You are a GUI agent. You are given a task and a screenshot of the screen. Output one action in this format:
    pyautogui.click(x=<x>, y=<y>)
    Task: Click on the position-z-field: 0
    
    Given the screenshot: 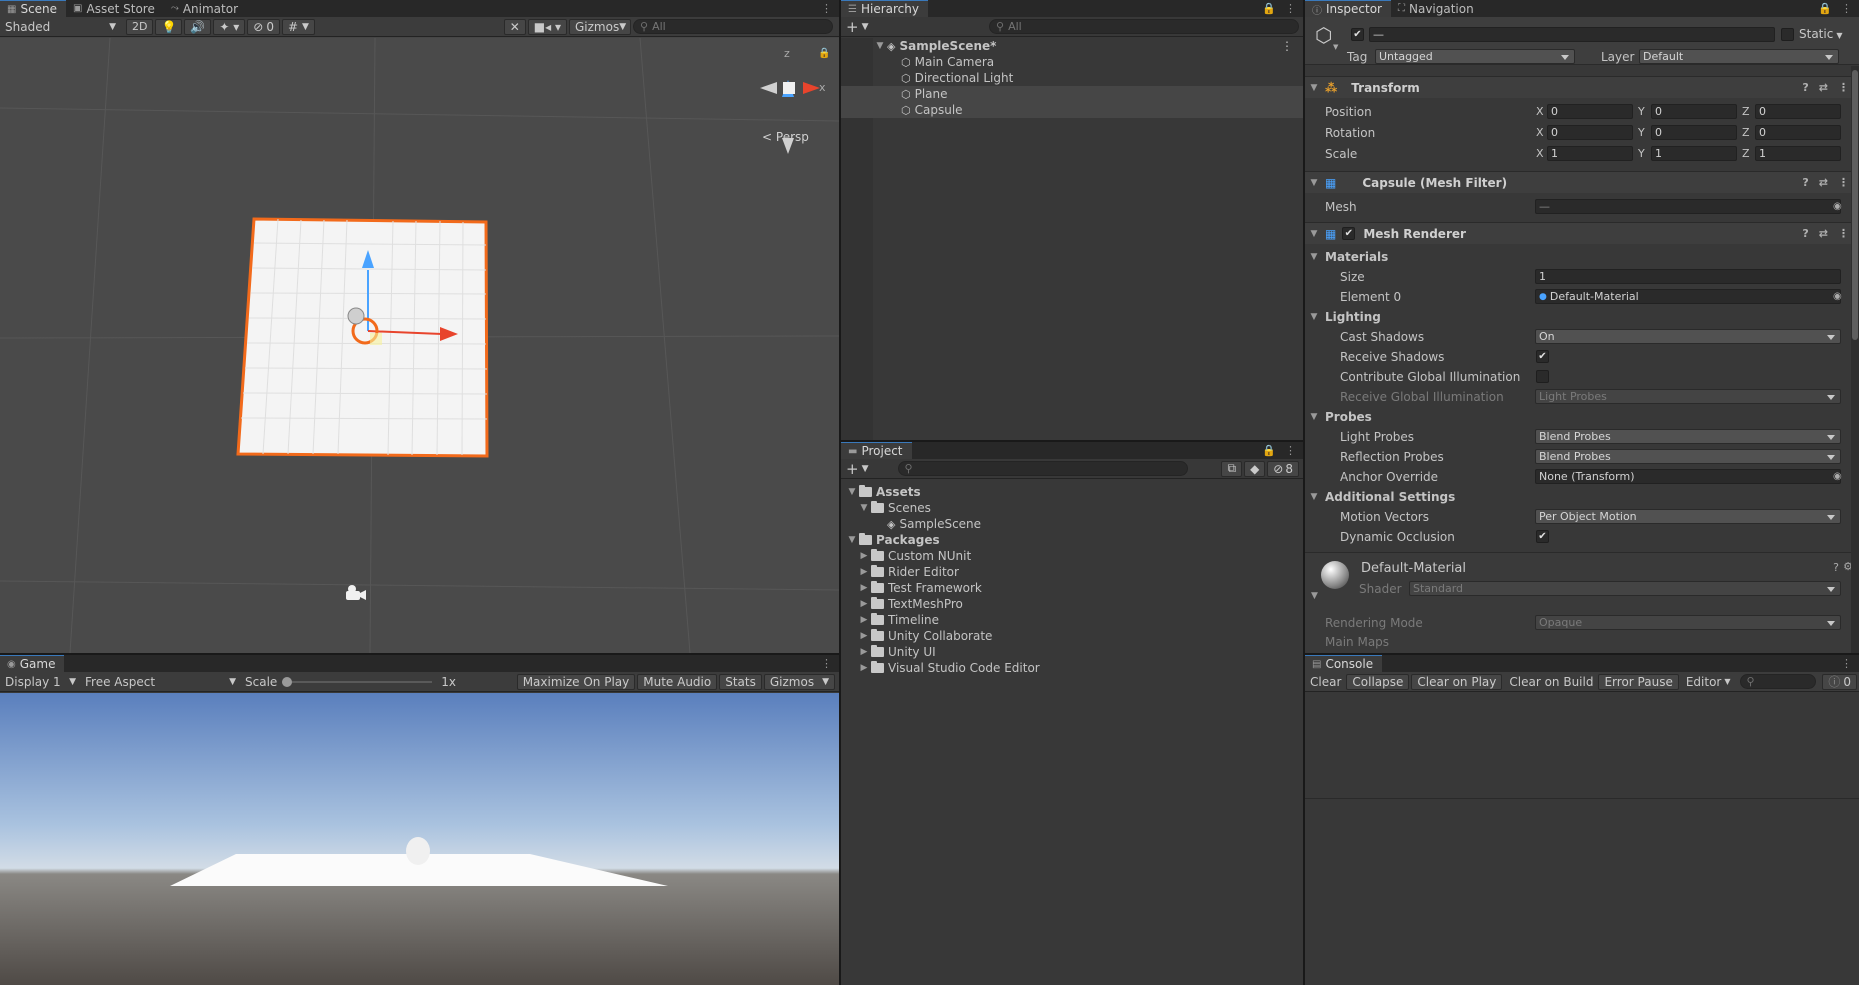 What is the action you would take?
    pyautogui.click(x=1798, y=111)
    